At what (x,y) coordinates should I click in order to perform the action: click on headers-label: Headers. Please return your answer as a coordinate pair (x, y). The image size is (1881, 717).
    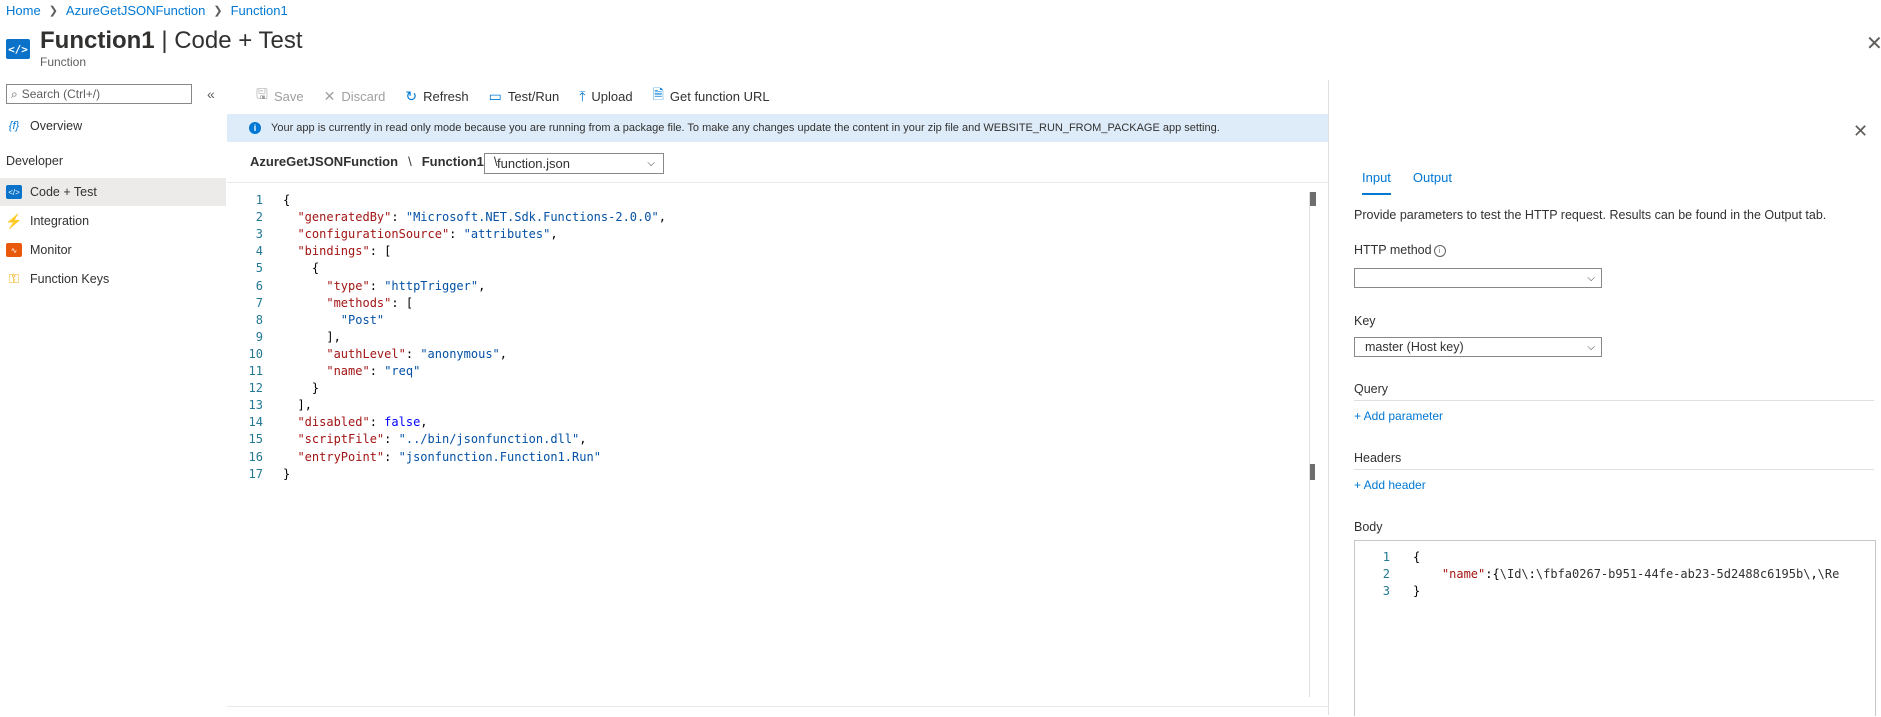
    Looking at the image, I should click on (1378, 458).